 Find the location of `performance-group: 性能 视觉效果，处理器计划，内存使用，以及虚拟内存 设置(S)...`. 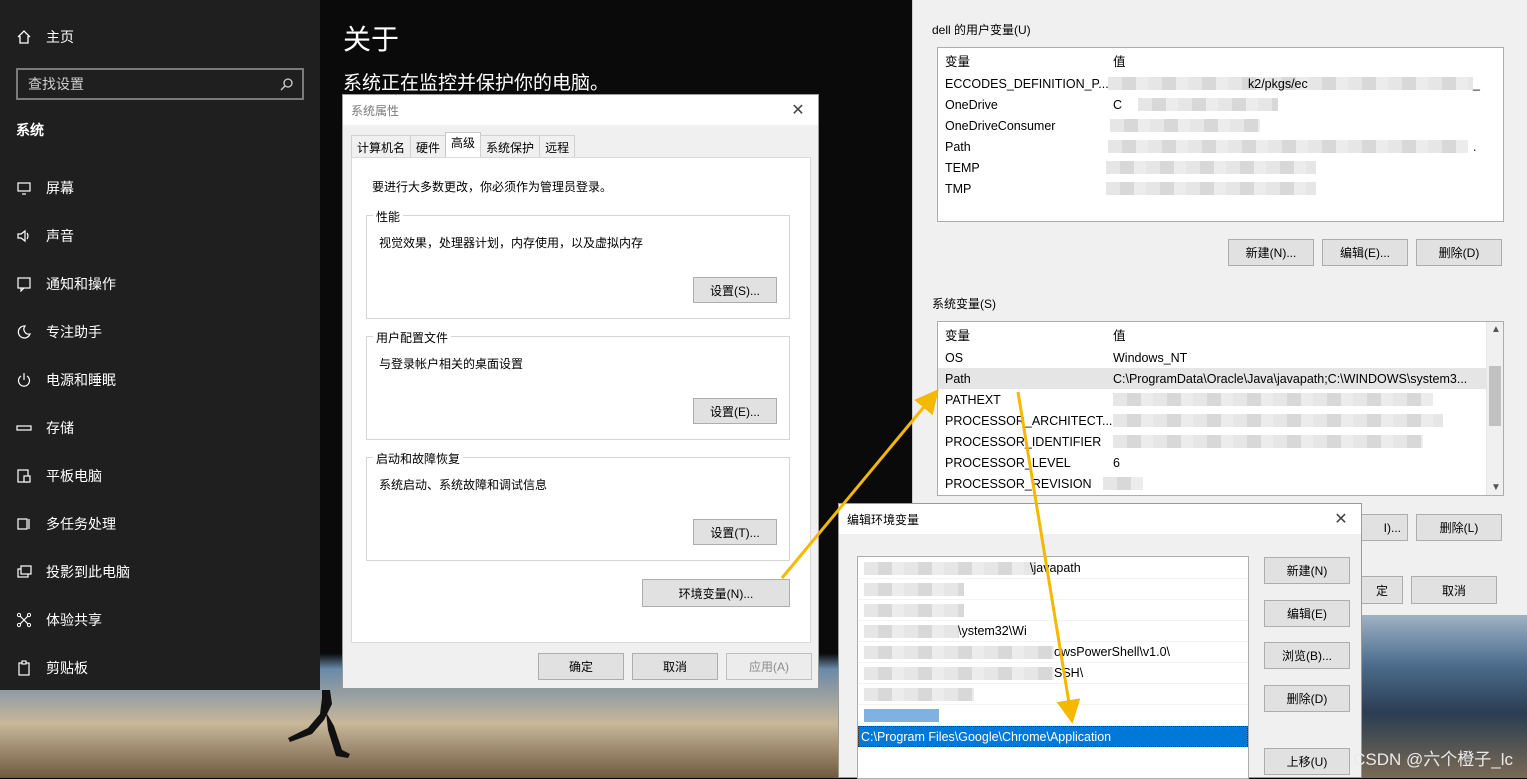

performance-group: 性能 视觉效果，处理器计划，内存使用，以及虚拟内存 设置(S)... is located at coordinates (578, 263).